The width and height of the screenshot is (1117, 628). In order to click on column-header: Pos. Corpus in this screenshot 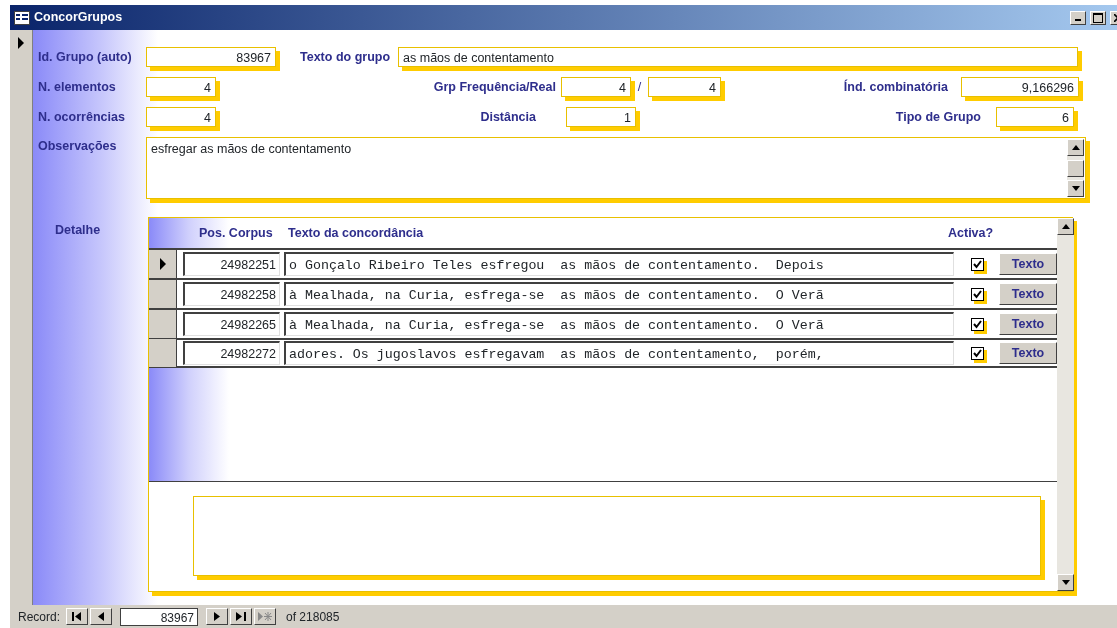, I will do `click(236, 233)`.